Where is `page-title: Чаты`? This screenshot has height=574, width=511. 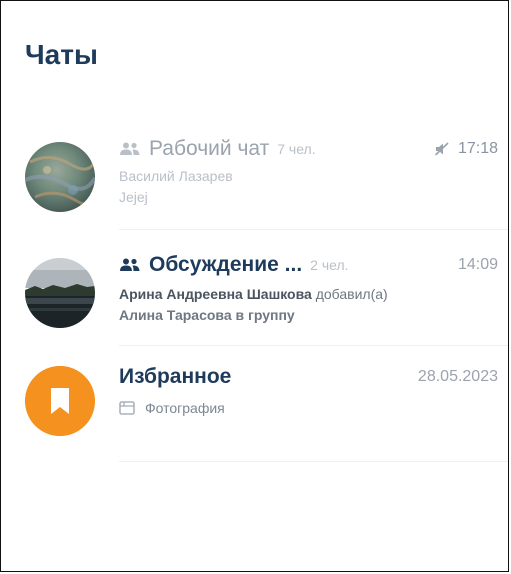
page-title: Чаты is located at coordinates (61, 54).